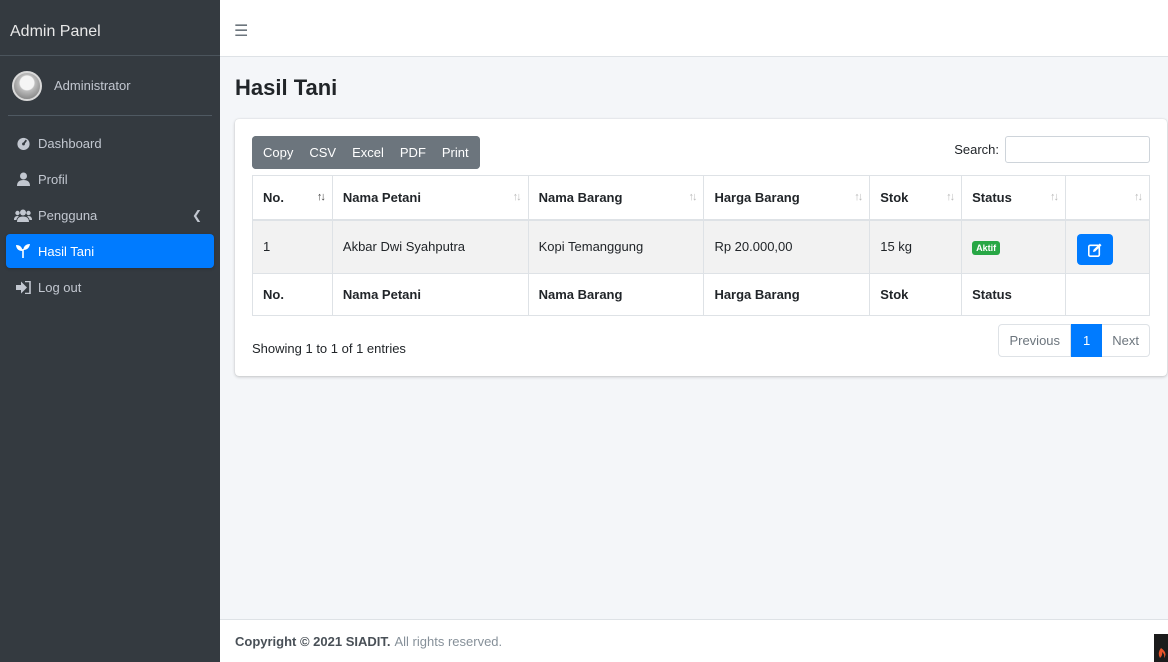 The image size is (1168, 662). What do you see at coordinates (694, 28) in the screenshot?
I see `top-navbar: ☰` at bounding box center [694, 28].